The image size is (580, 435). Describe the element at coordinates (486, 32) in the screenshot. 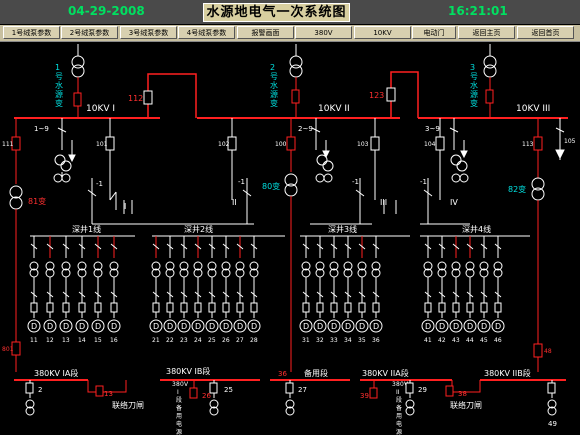

I see `nav-back-main-button: 返回主页` at that location.